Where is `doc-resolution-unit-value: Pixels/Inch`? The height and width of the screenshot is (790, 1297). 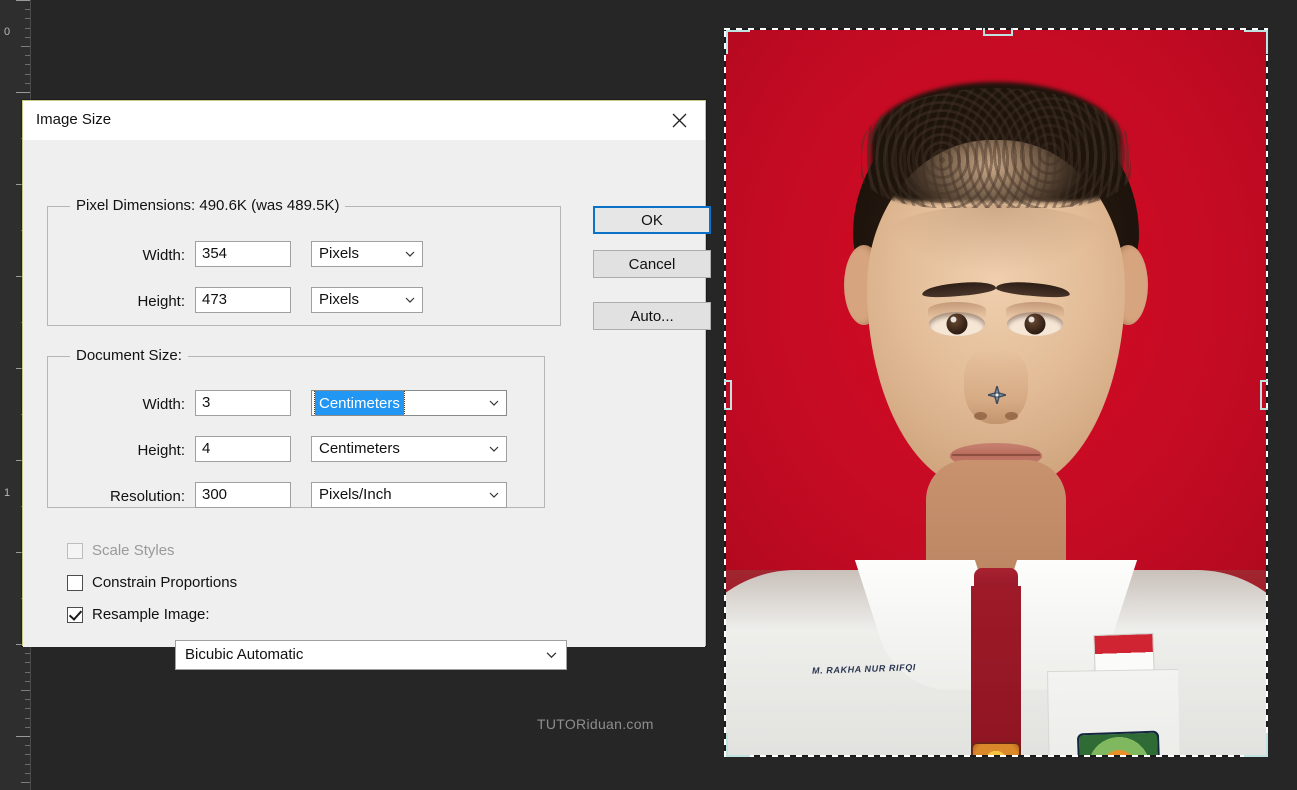 doc-resolution-unit-value: Pixels/Inch is located at coordinates (355, 494).